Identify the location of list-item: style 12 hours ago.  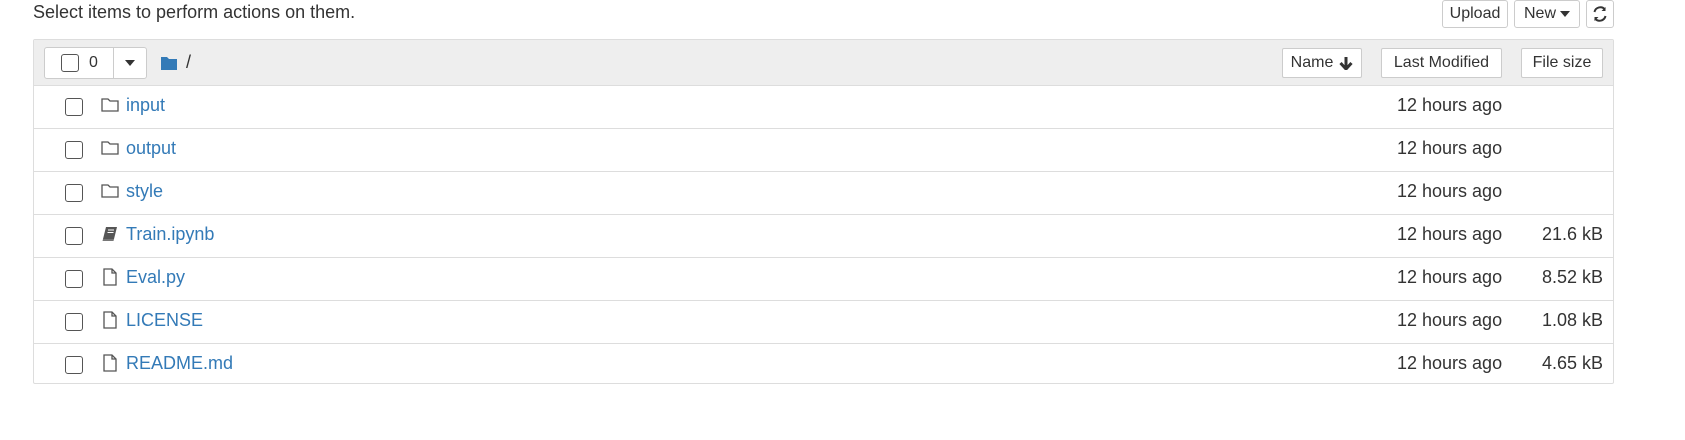
(823, 193).